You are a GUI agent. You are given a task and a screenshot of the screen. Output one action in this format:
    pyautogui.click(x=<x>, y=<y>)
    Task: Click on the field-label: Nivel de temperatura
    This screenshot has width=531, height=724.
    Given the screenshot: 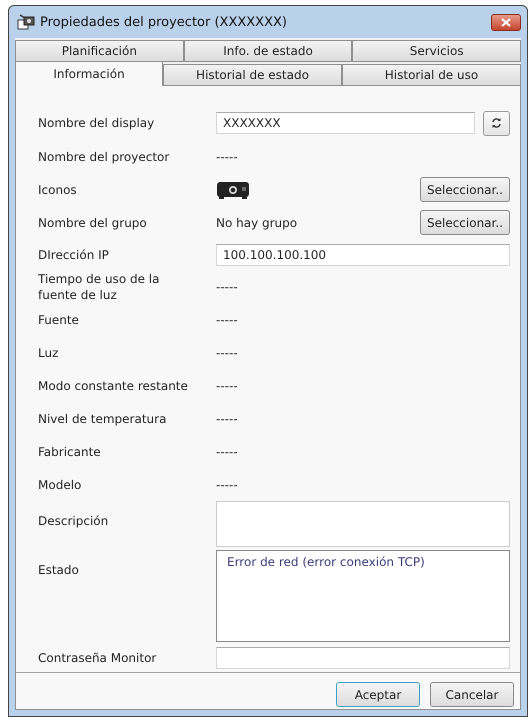 What is the action you would take?
    pyautogui.click(x=103, y=418)
    